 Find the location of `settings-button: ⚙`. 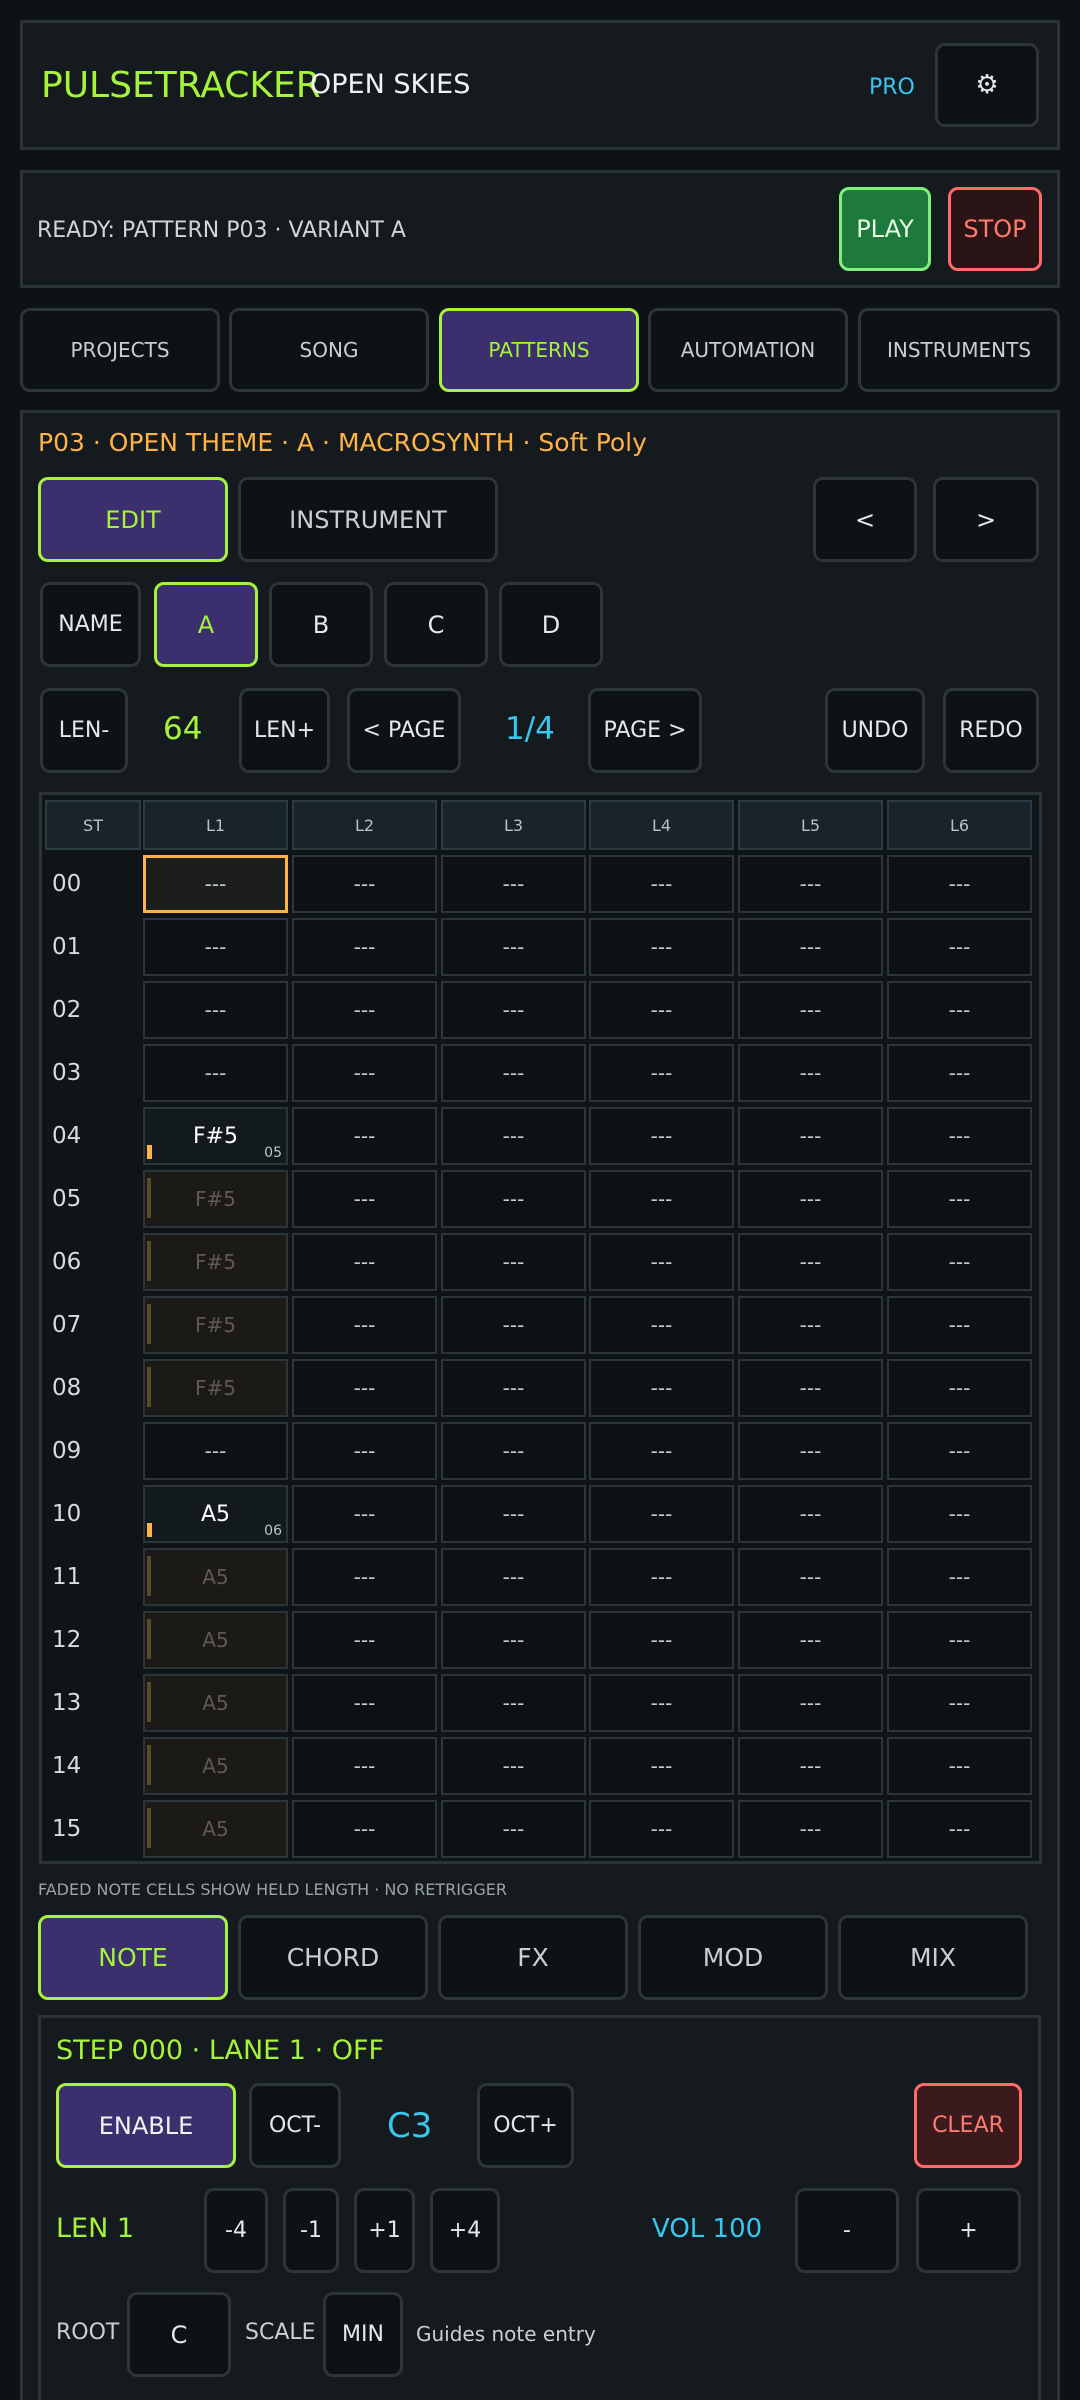

settings-button: ⚙ is located at coordinates (987, 85).